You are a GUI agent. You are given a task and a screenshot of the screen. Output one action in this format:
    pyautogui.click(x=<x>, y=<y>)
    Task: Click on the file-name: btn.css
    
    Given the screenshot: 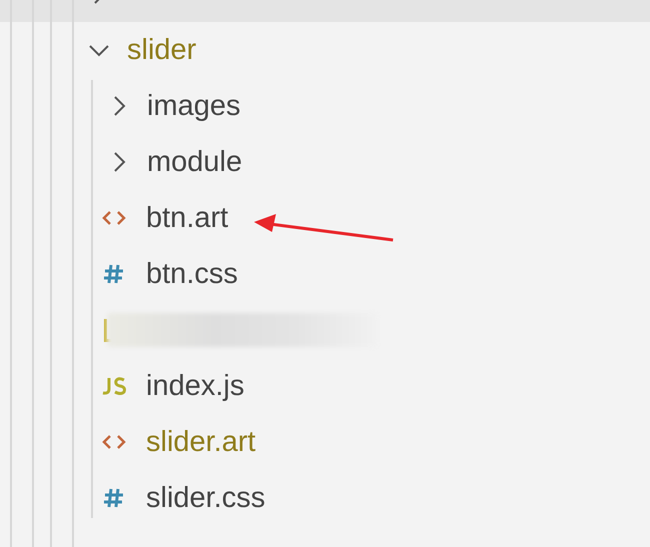 What is the action you would take?
    pyautogui.click(x=192, y=274)
    